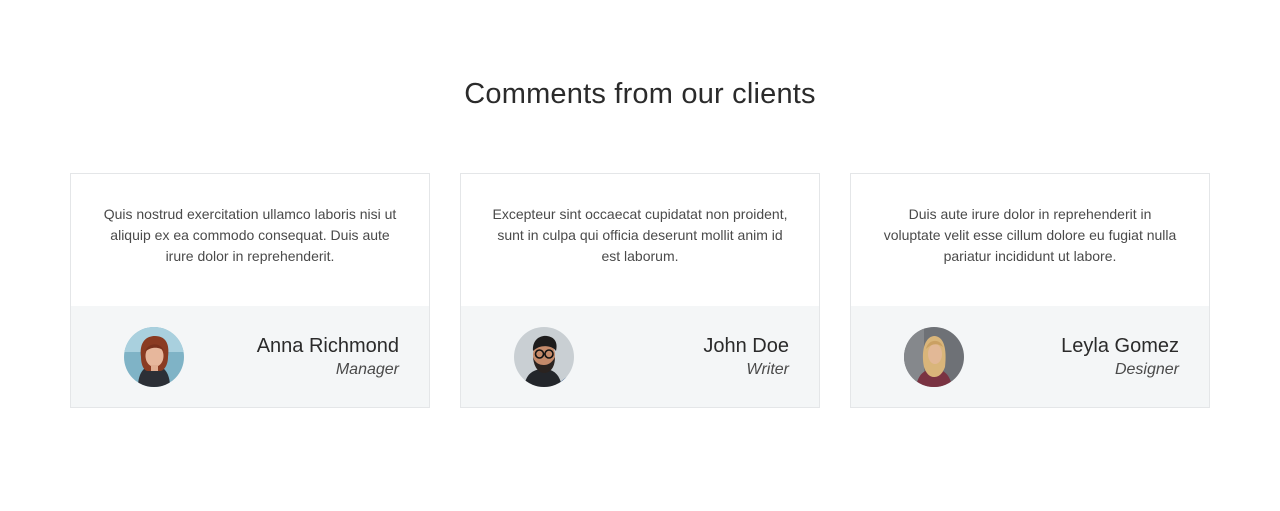  I want to click on person-name: Anna Richmond, so click(327, 345).